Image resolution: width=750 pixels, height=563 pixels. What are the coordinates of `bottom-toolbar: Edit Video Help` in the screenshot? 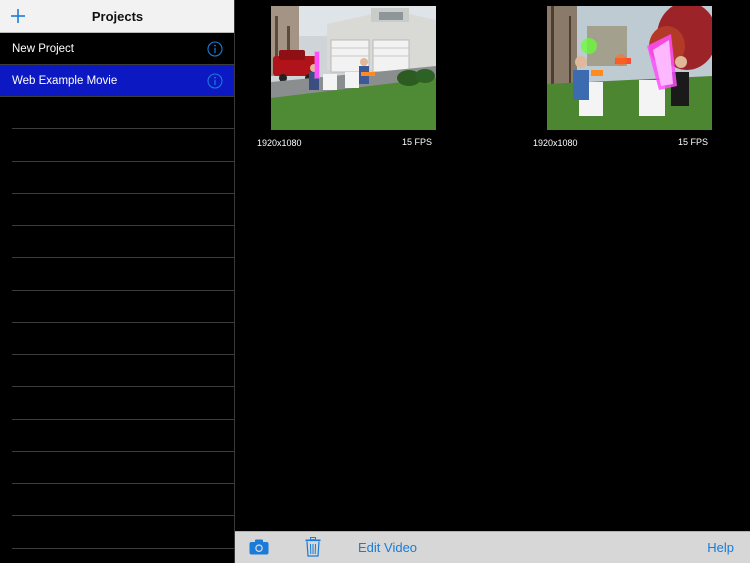 It's located at (492, 547).